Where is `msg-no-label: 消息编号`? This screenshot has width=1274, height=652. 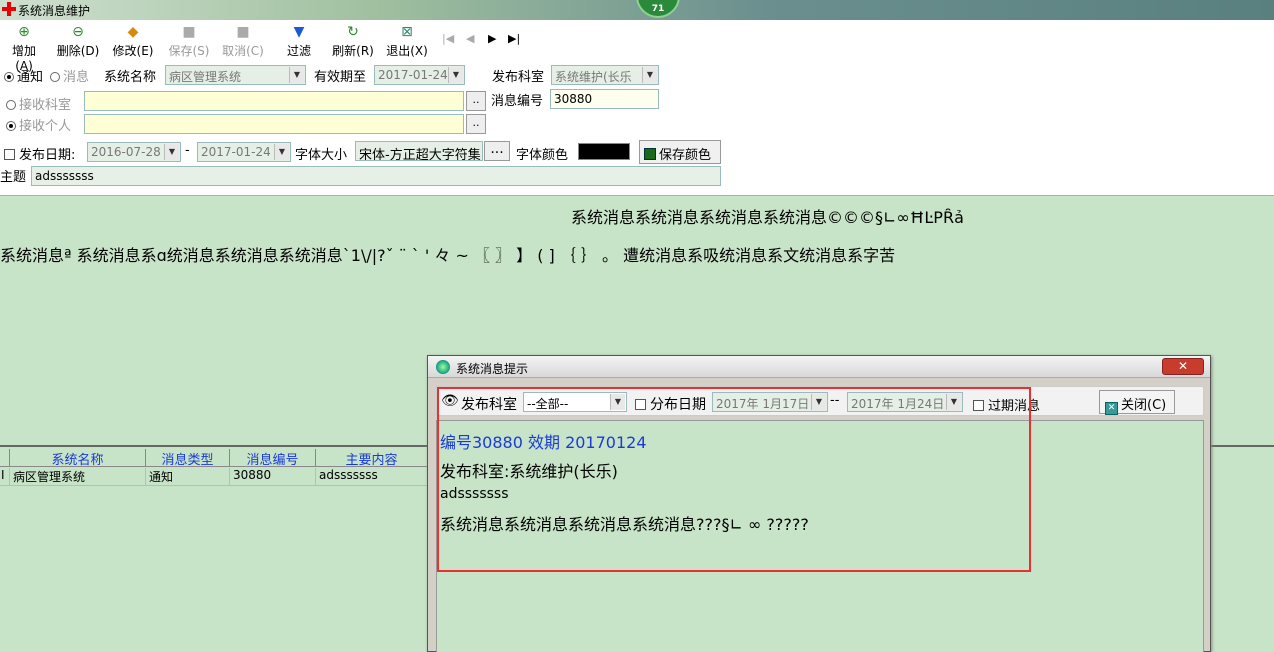 msg-no-label: 消息编号 is located at coordinates (517, 101).